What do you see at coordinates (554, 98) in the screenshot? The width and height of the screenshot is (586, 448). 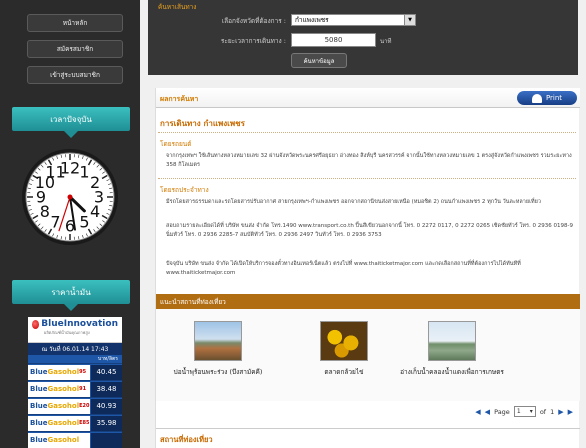 I see `print-label: Print` at bounding box center [554, 98].